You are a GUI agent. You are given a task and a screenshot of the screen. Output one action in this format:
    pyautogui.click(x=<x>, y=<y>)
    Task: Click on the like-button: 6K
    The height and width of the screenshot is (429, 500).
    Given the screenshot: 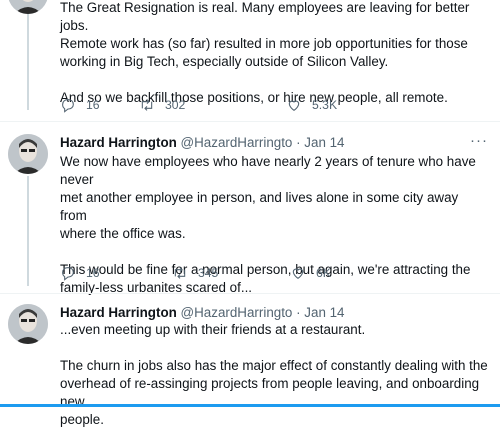 What is the action you would take?
    pyautogui.click(x=310, y=273)
    